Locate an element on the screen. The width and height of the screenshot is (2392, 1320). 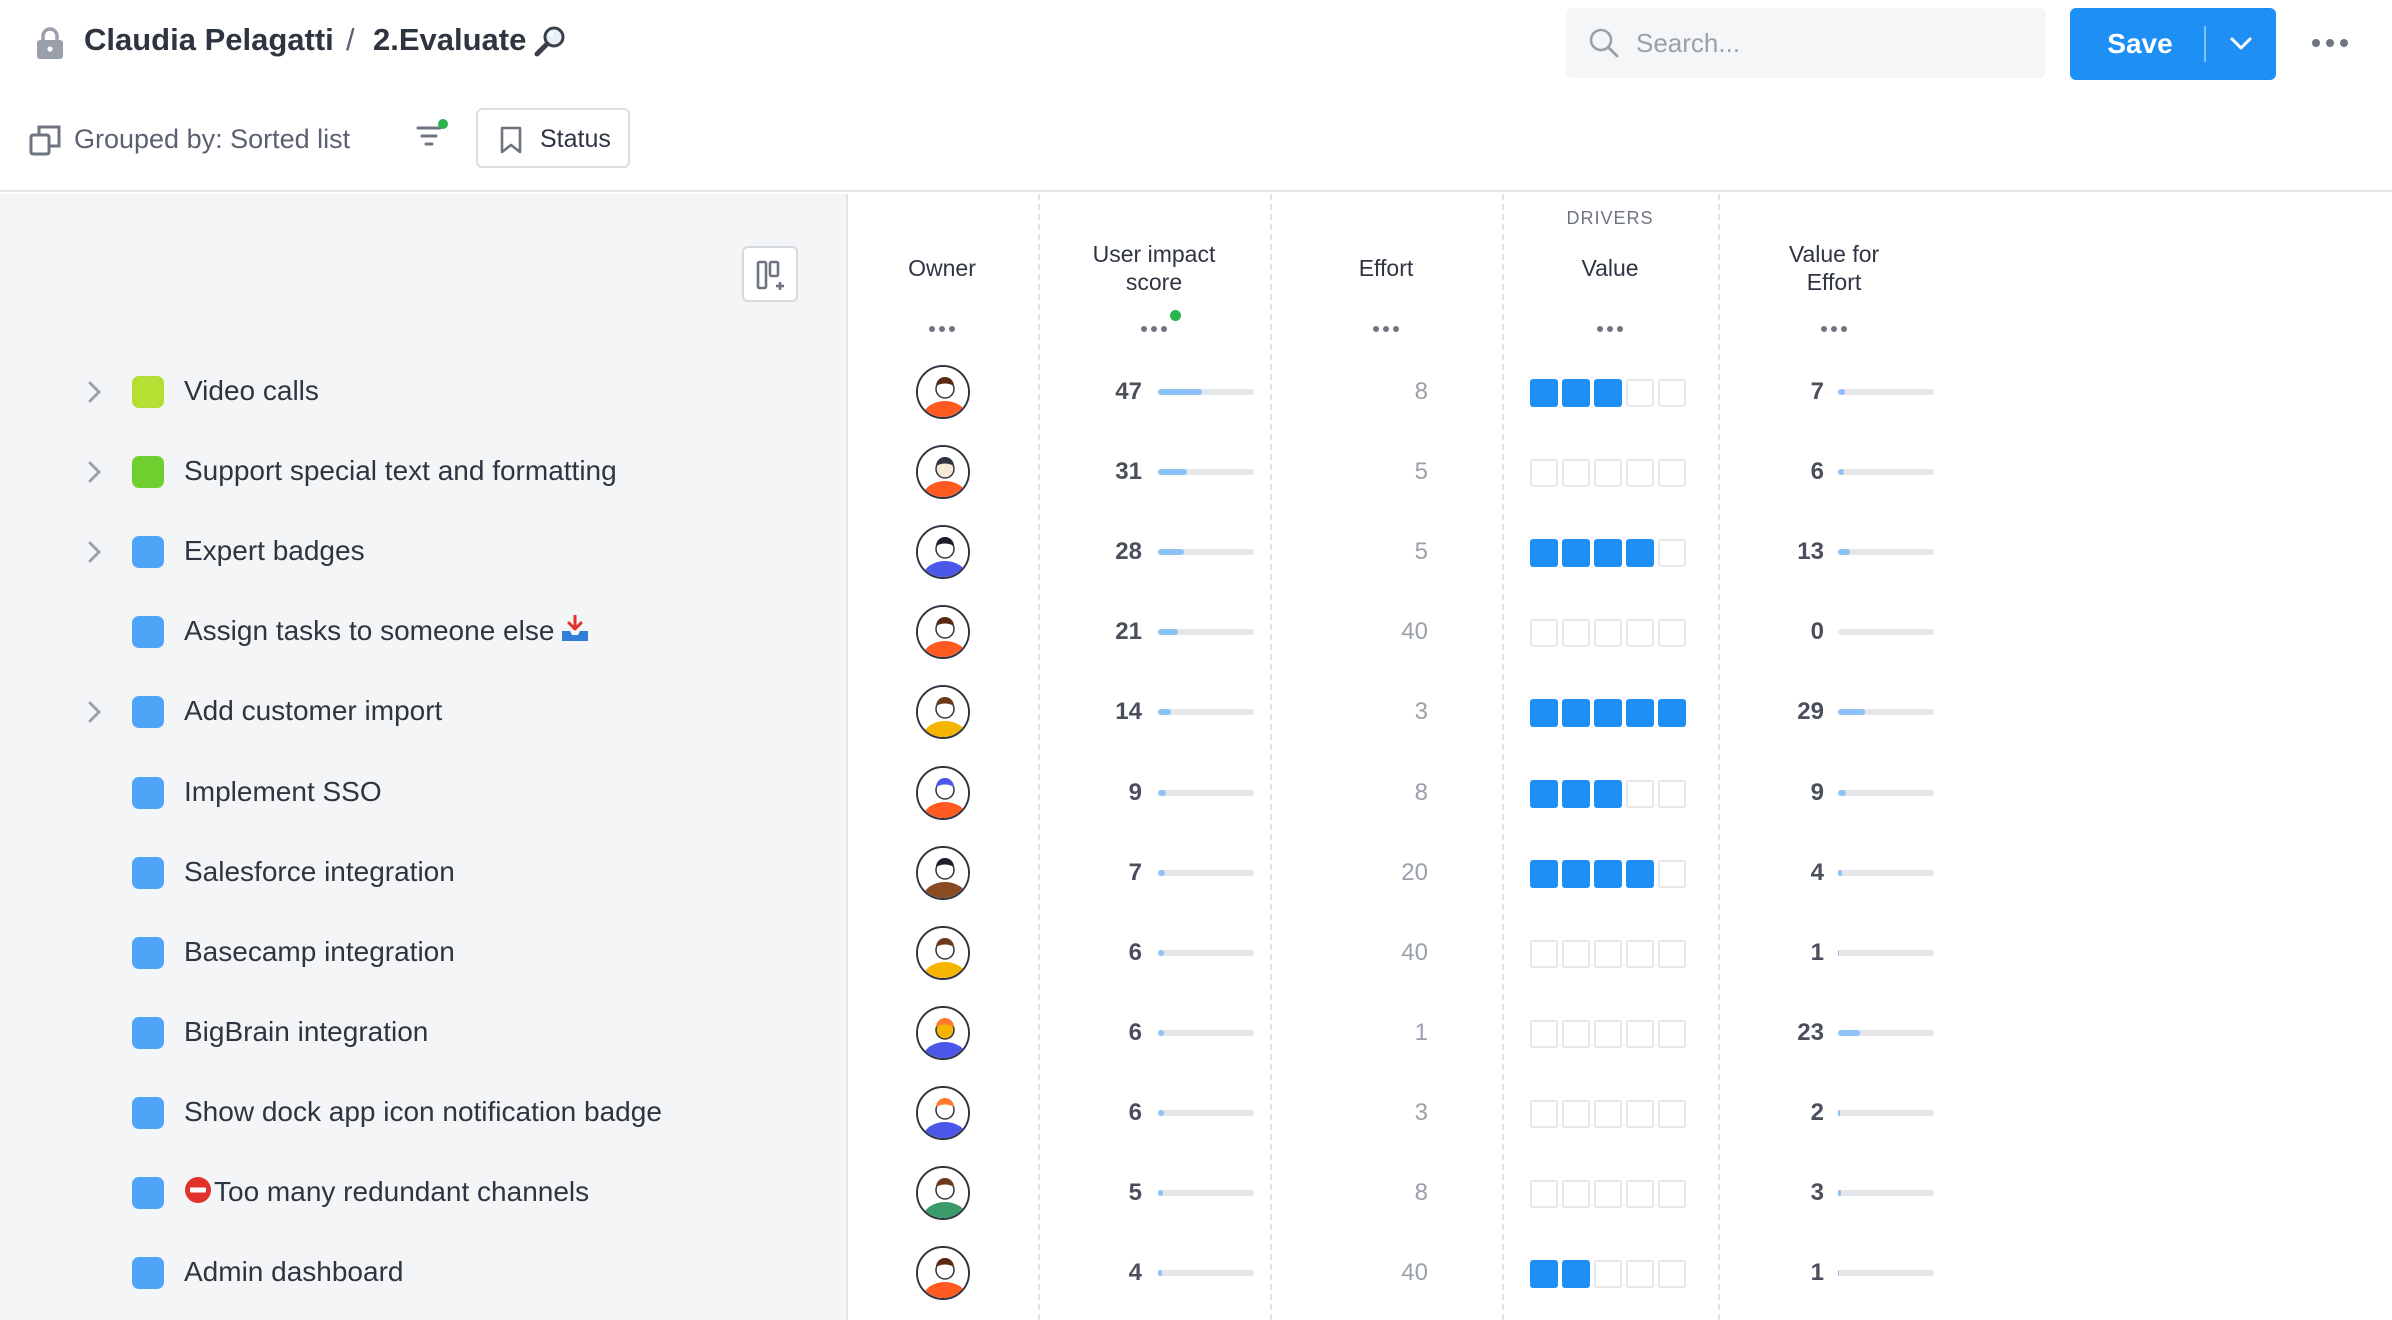
table-row: Salesforce integration 7 20 4 is located at coordinates (1196, 873).